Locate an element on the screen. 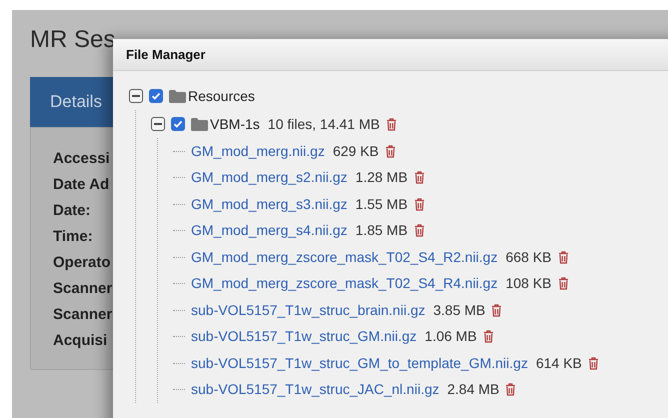 The width and height of the screenshot is (668, 418). file-size: 1.55 MB is located at coordinates (381, 204).